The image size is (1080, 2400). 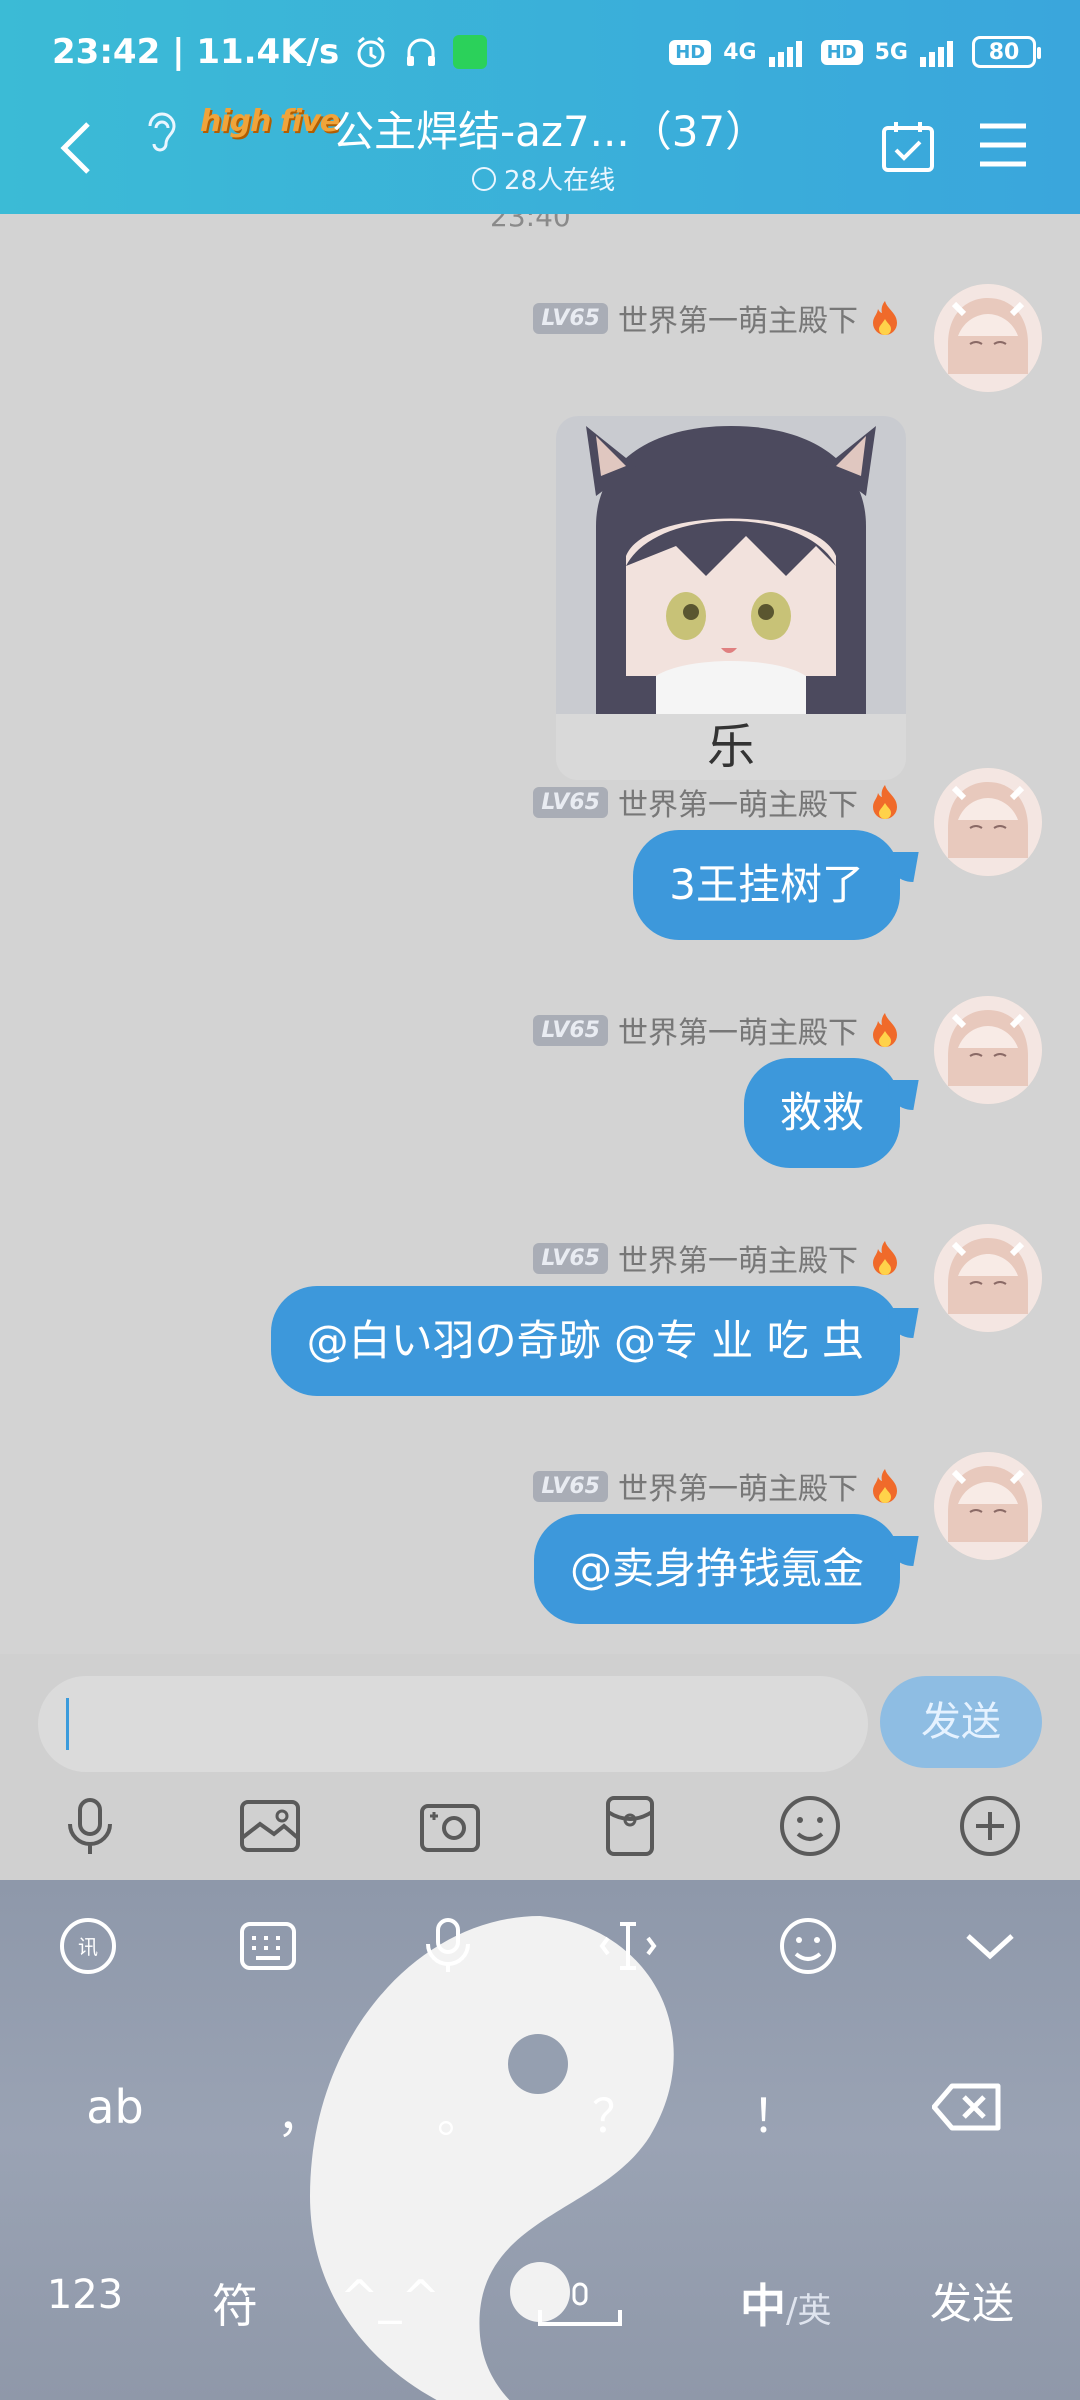 I want to click on text-cursor, so click(x=67, y=1724).